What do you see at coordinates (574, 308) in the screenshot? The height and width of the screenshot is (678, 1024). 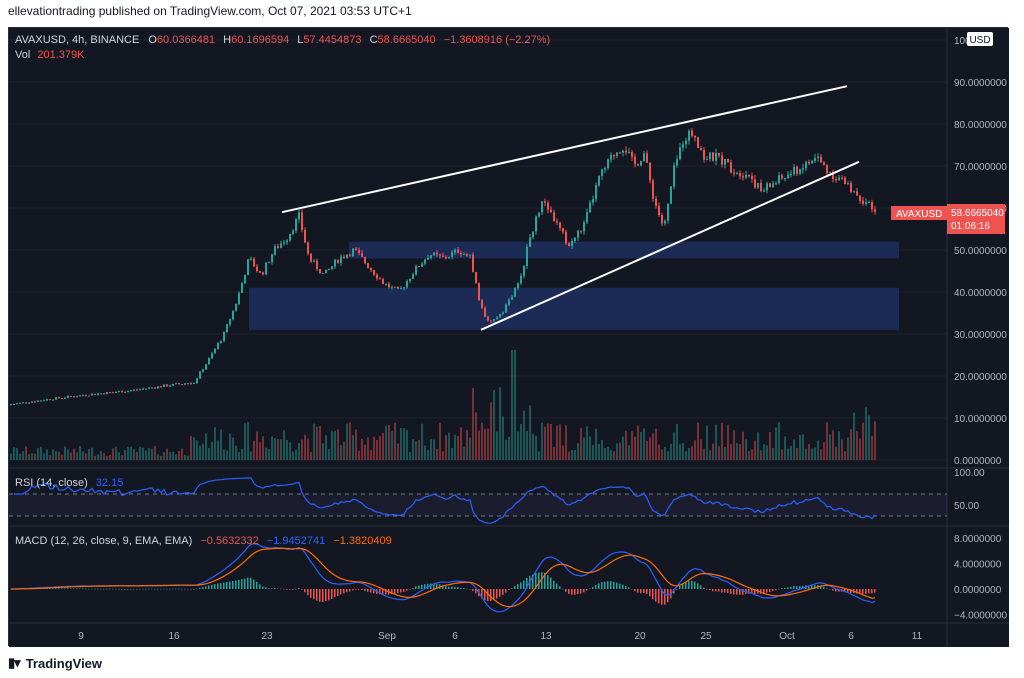 I see `support-zone` at bounding box center [574, 308].